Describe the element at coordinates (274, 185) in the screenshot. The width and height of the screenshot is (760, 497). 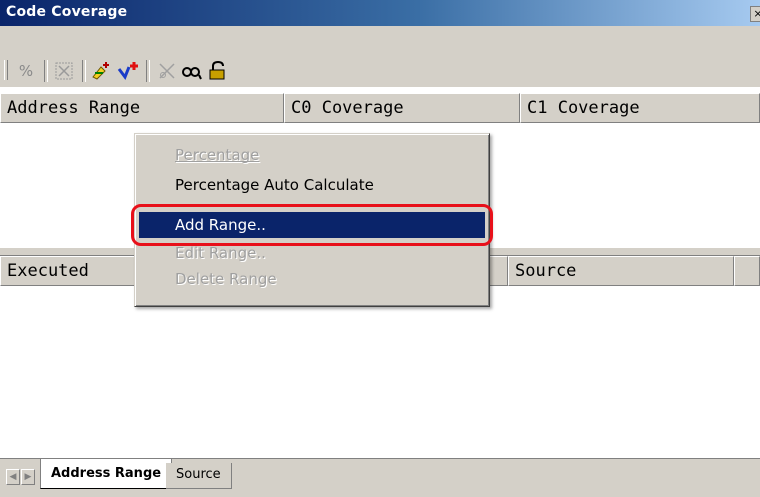
I see `menu-item-label: Percentage Auto Calculate` at that location.